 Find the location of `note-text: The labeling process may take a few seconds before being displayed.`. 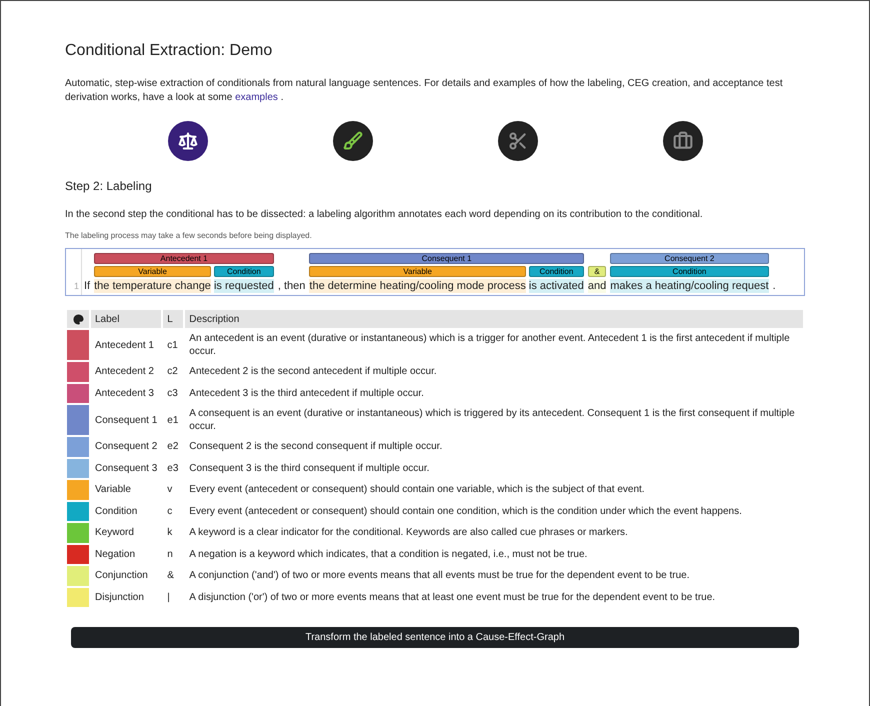

note-text: The labeling process may take a few seconds before being displayed. is located at coordinates (189, 236).